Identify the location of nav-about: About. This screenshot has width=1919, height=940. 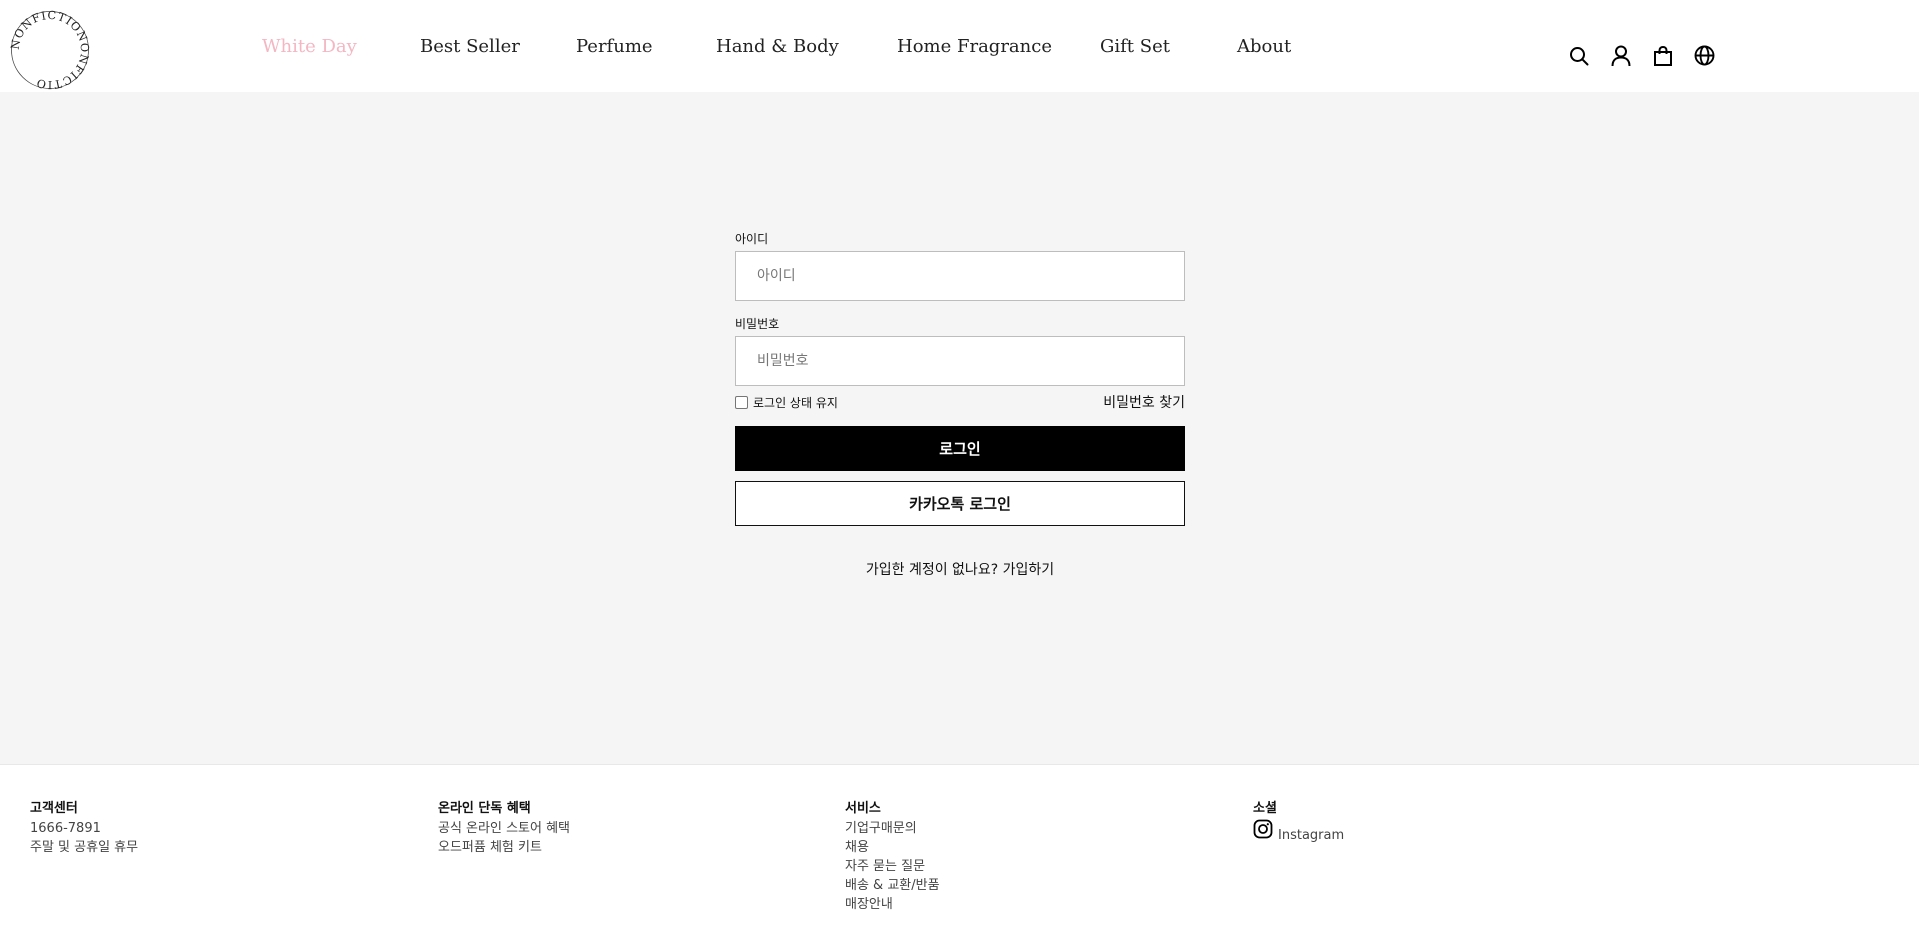
(1264, 46).